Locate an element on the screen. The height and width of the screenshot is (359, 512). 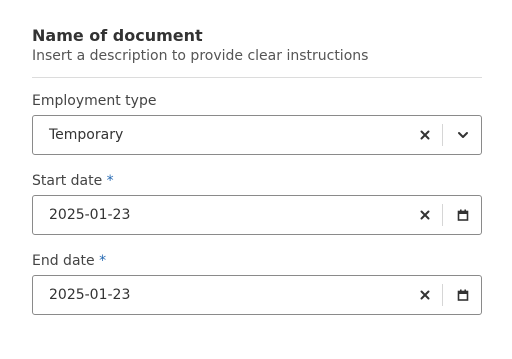
end-date-value: 2025-01-23 is located at coordinates (90, 295).